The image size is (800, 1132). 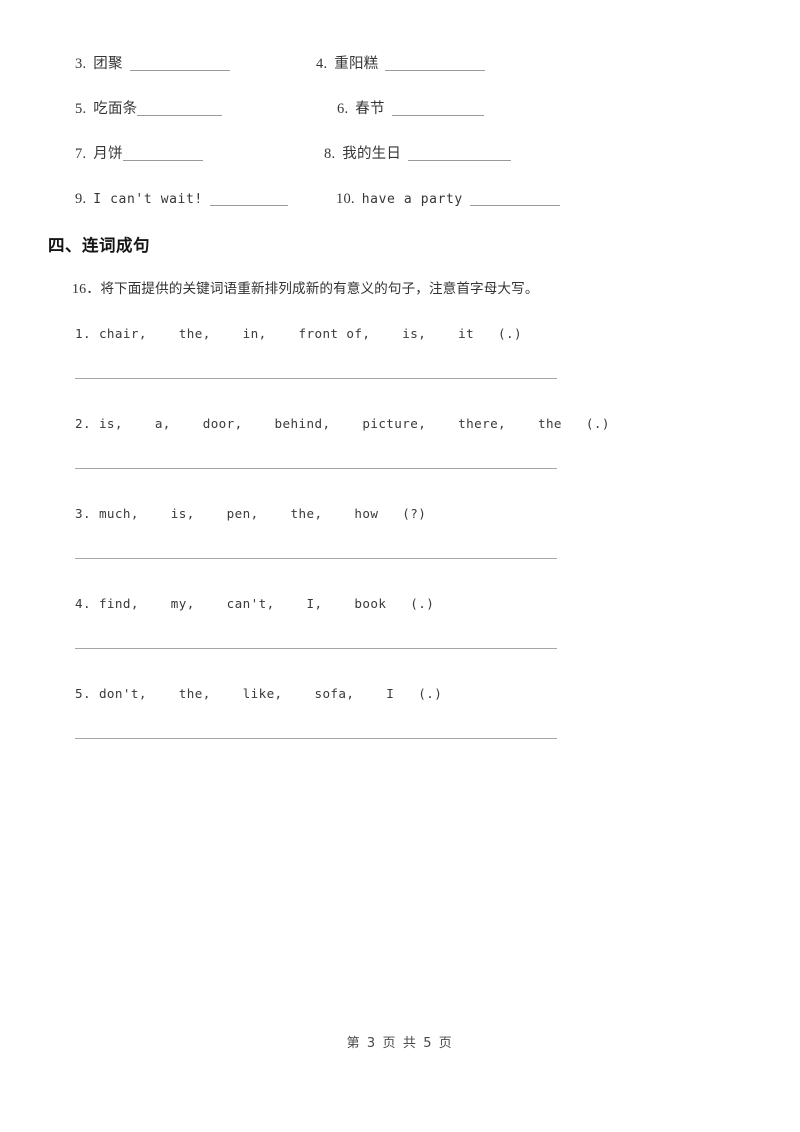 I want to click on fill-row: 7. 月饼 8. 我的生日, so click(x=400, y=156).